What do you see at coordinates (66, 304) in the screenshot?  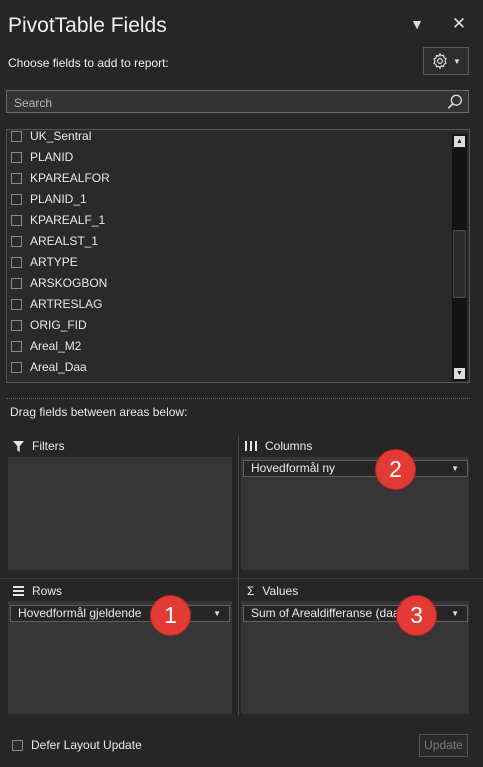 I see `field-label: ARTRESLAG` at bounding box center [66, 304].